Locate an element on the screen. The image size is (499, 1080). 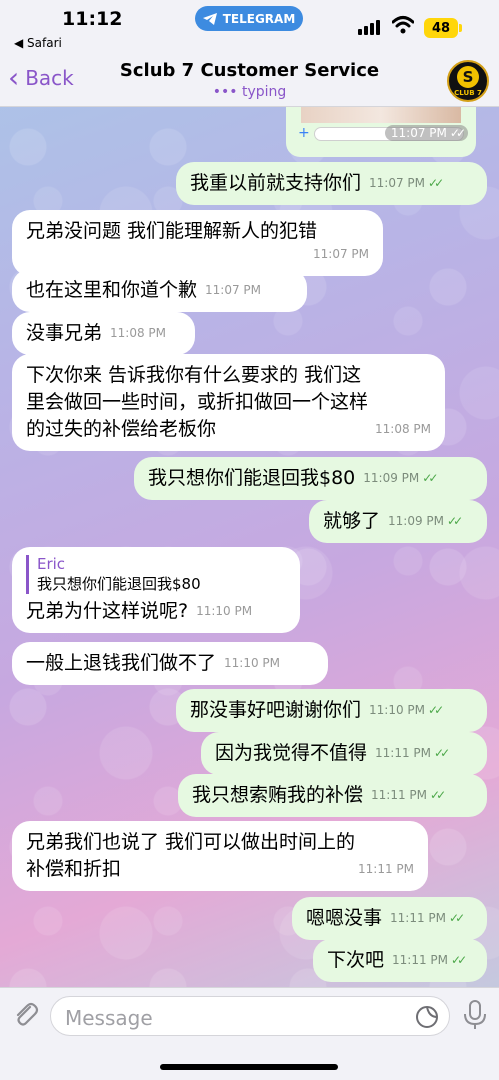
message-time-label: 11:10 PM is located at coordinates (397, 710).